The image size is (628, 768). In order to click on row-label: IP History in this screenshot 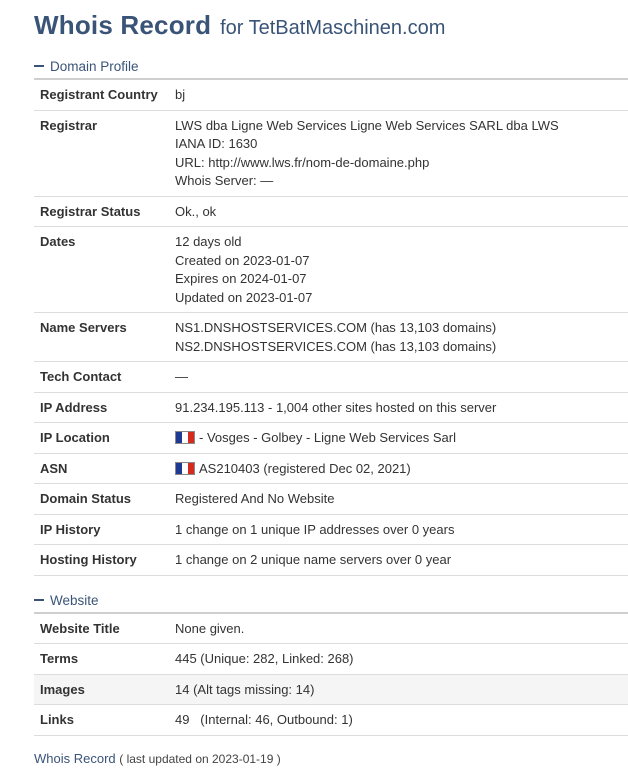, I will do `click(101, 529)`.